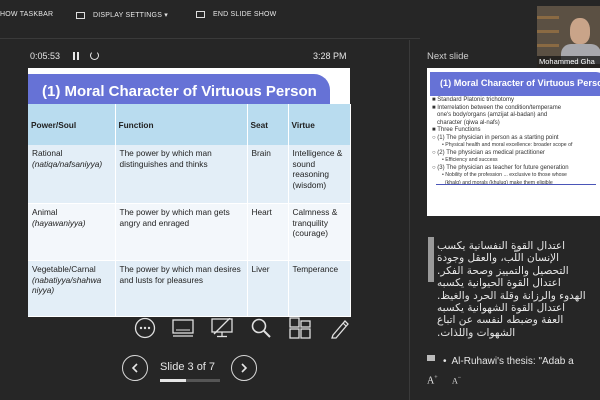 The height and width of the screenshot is (400, 600). I want to click on show-taskbar-label: HOW TASKBAR, so click(27, 14).